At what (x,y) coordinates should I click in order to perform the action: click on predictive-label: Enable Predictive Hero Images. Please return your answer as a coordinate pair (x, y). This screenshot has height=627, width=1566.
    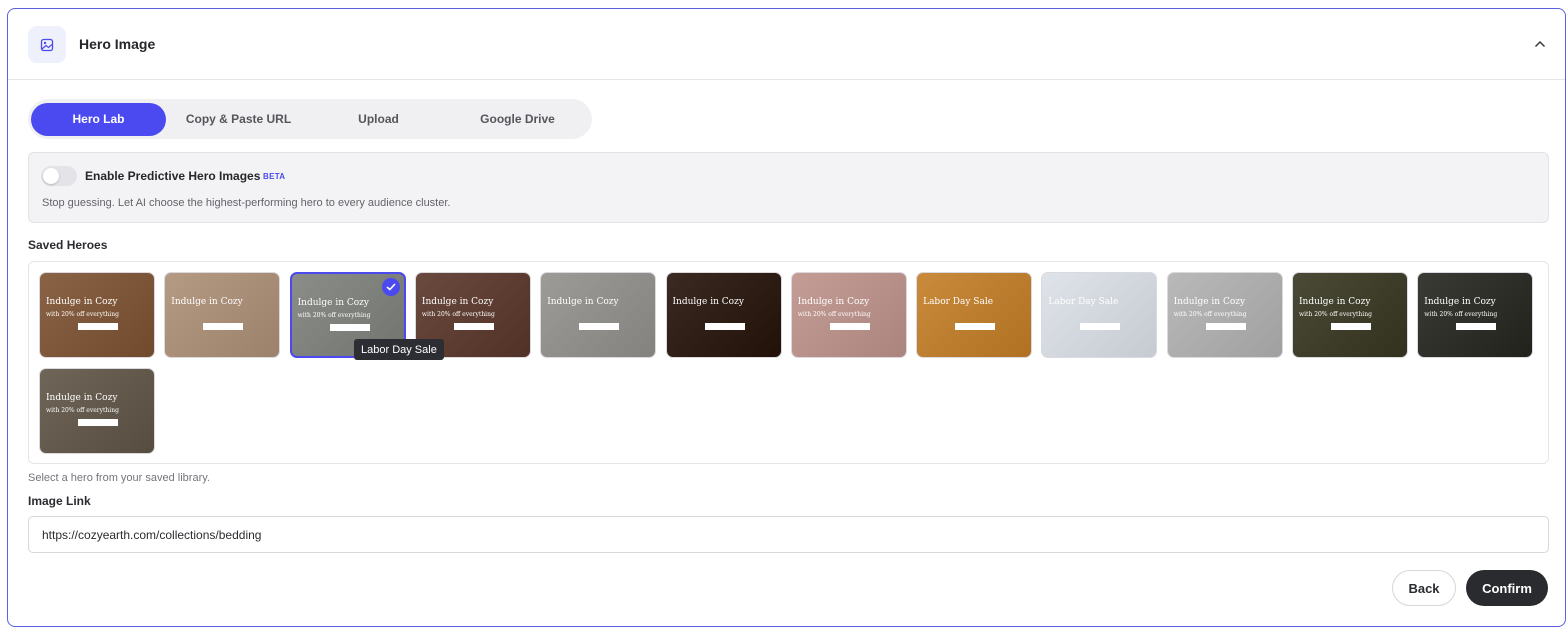
    Looking at the image, I should click on (173, 176).